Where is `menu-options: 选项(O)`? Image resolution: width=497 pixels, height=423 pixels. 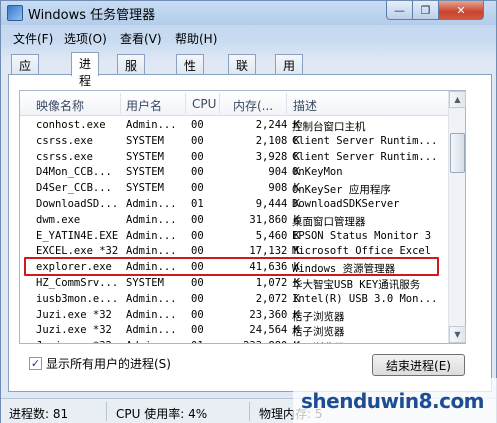
menu-options: 选项(O) is located at coordinates (85, 38).